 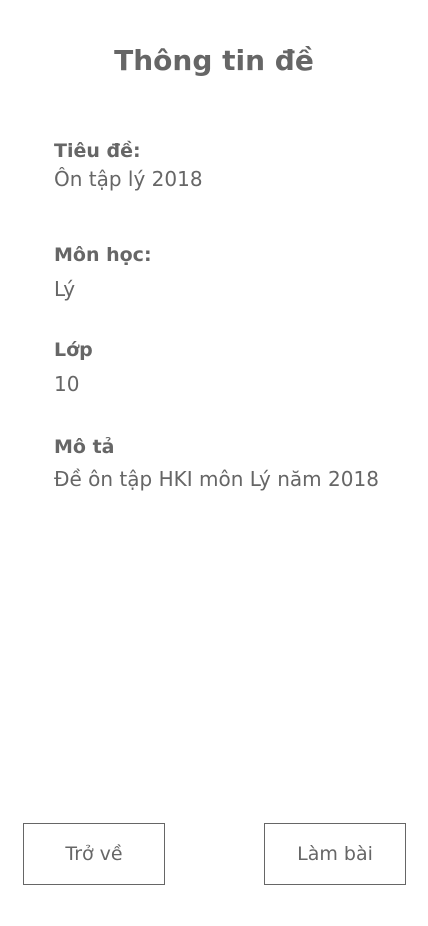 What do you see at coordinates (231, 368) in the screenshot?
I see `grade-field: Lớp 10` at bounding box center [231, 368].